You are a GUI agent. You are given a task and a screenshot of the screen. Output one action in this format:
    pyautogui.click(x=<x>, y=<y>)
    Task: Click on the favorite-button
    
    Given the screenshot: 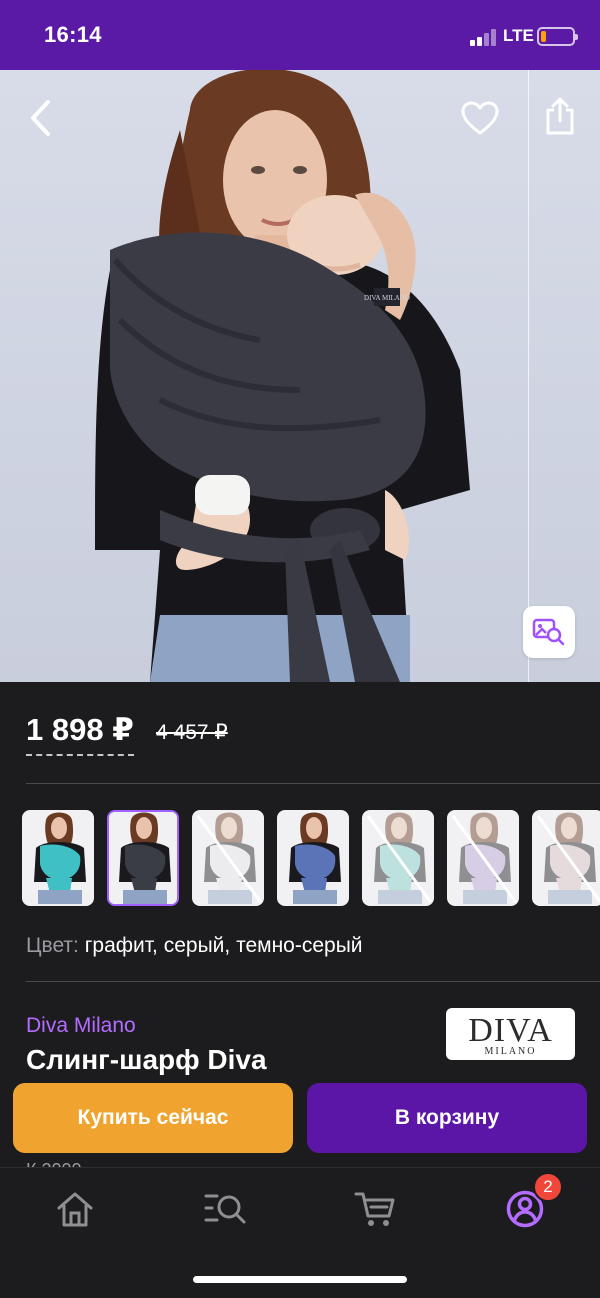 What is the action you would take?
    pyautogui.click(x=480, y=118)
    